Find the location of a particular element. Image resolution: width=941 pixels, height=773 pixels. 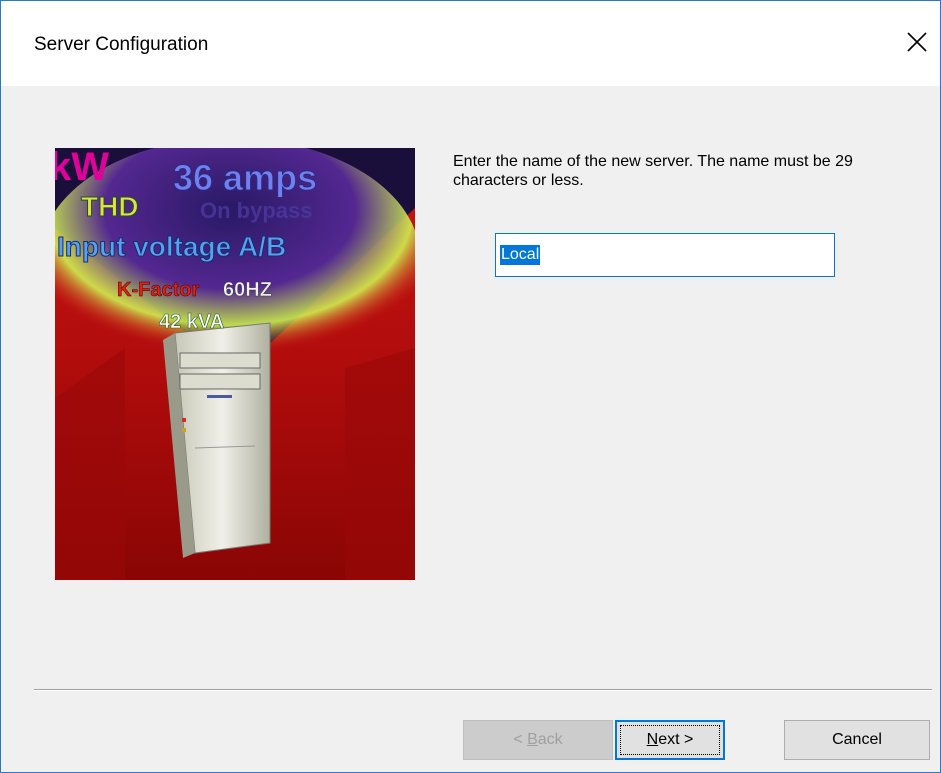

close-icon is located at coordinates (917, 42).